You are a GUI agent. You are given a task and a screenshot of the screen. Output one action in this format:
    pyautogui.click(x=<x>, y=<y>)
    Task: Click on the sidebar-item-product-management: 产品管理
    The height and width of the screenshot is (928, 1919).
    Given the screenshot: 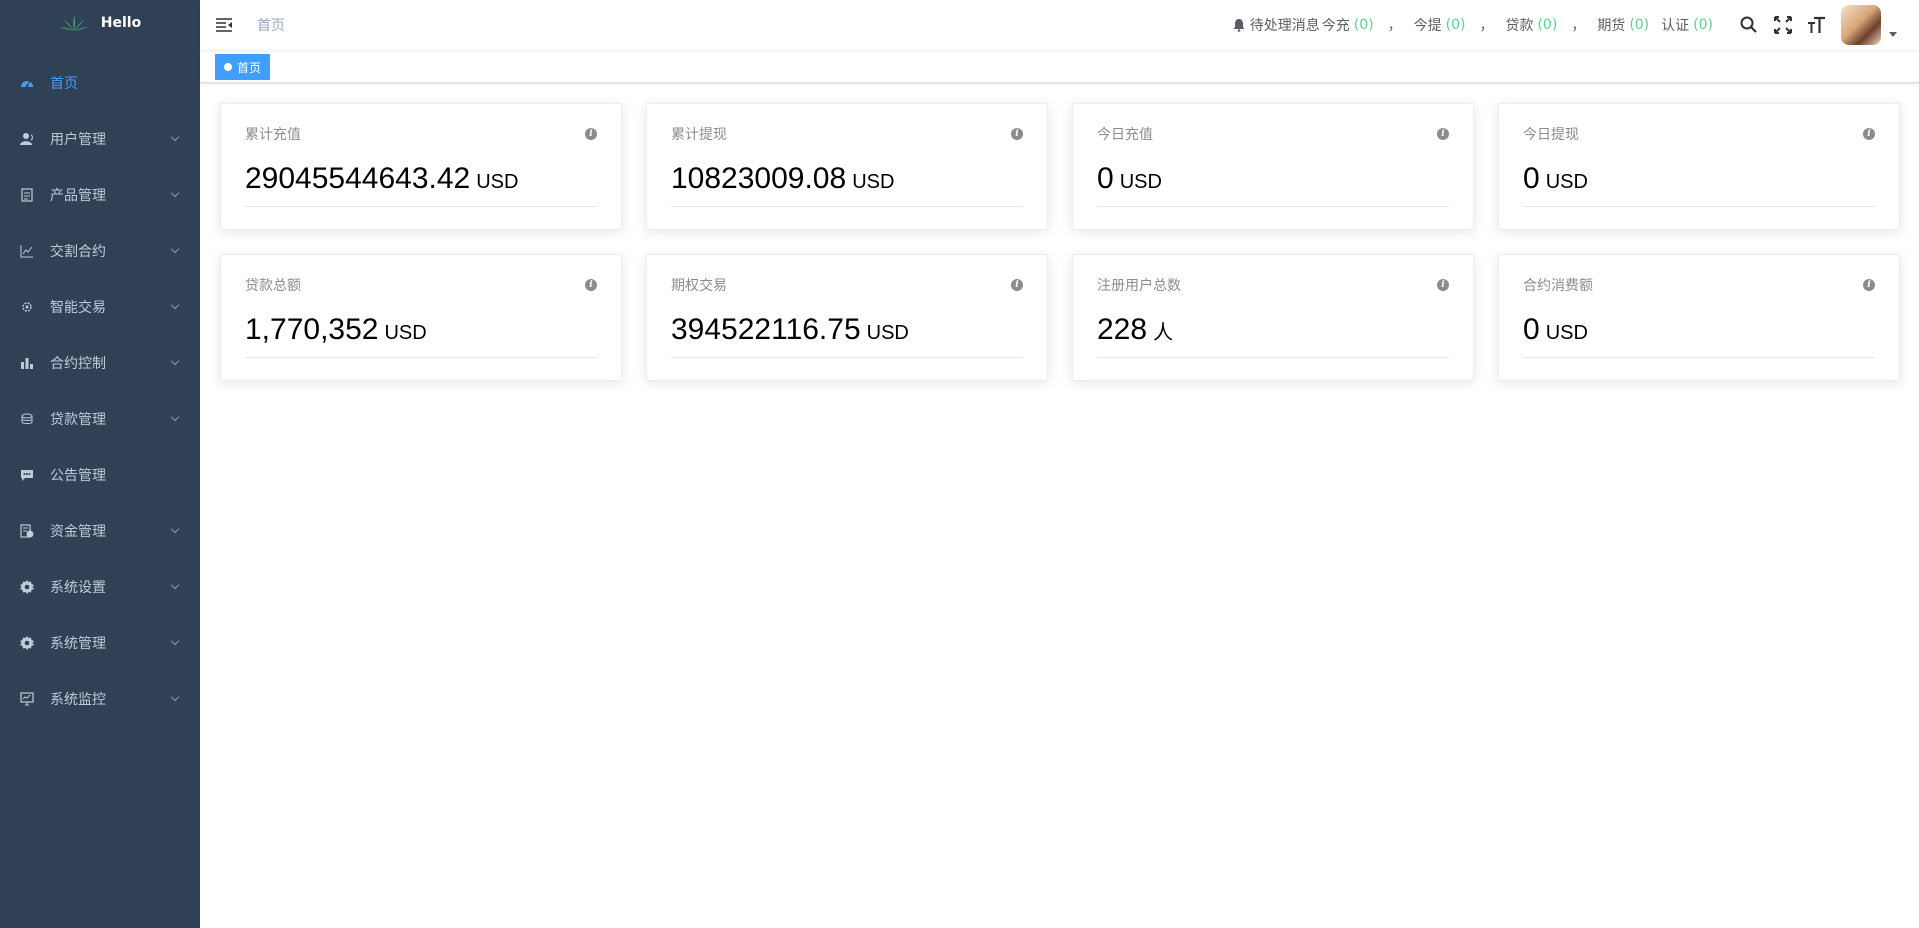 What is the action you would take?
    pyautogui.click(x=100, y=195)
    